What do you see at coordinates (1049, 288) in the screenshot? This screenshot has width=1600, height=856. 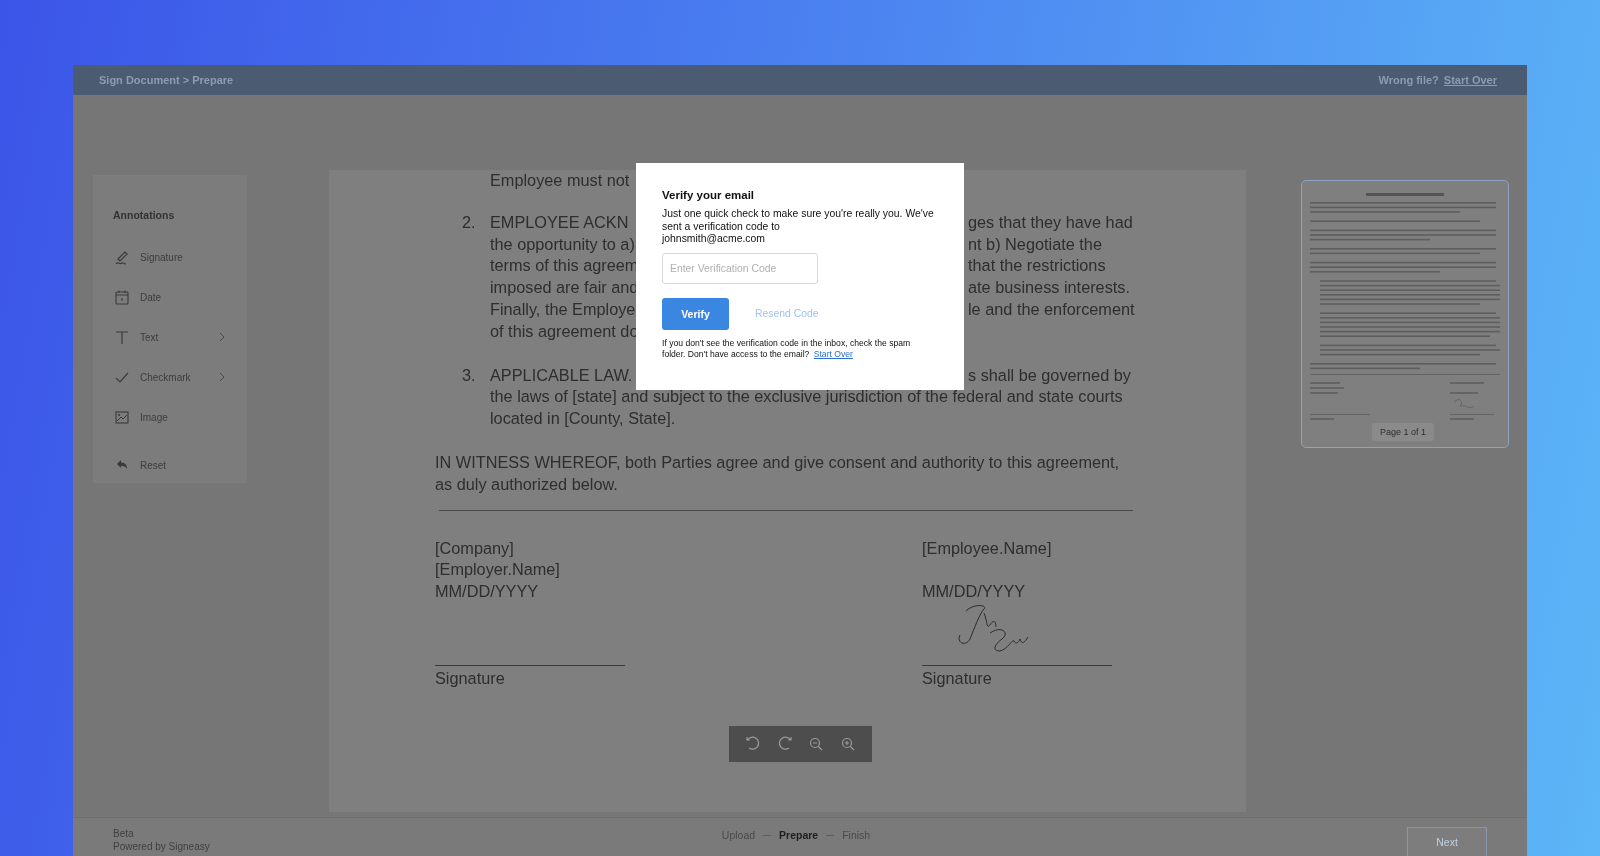 I see `document-text: ate business interests.` at bounding box center [1049, 288].